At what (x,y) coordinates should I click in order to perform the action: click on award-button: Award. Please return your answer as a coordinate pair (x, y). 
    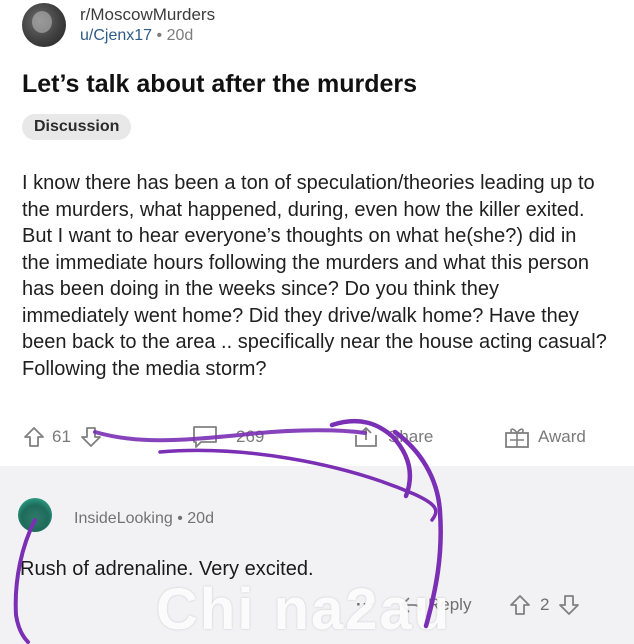
    Looking at the image, I should click on (544, 437).